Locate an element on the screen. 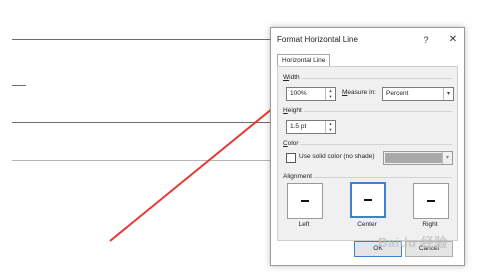  width-decrement-icon: ▼ is located at coordinates (330, 97).